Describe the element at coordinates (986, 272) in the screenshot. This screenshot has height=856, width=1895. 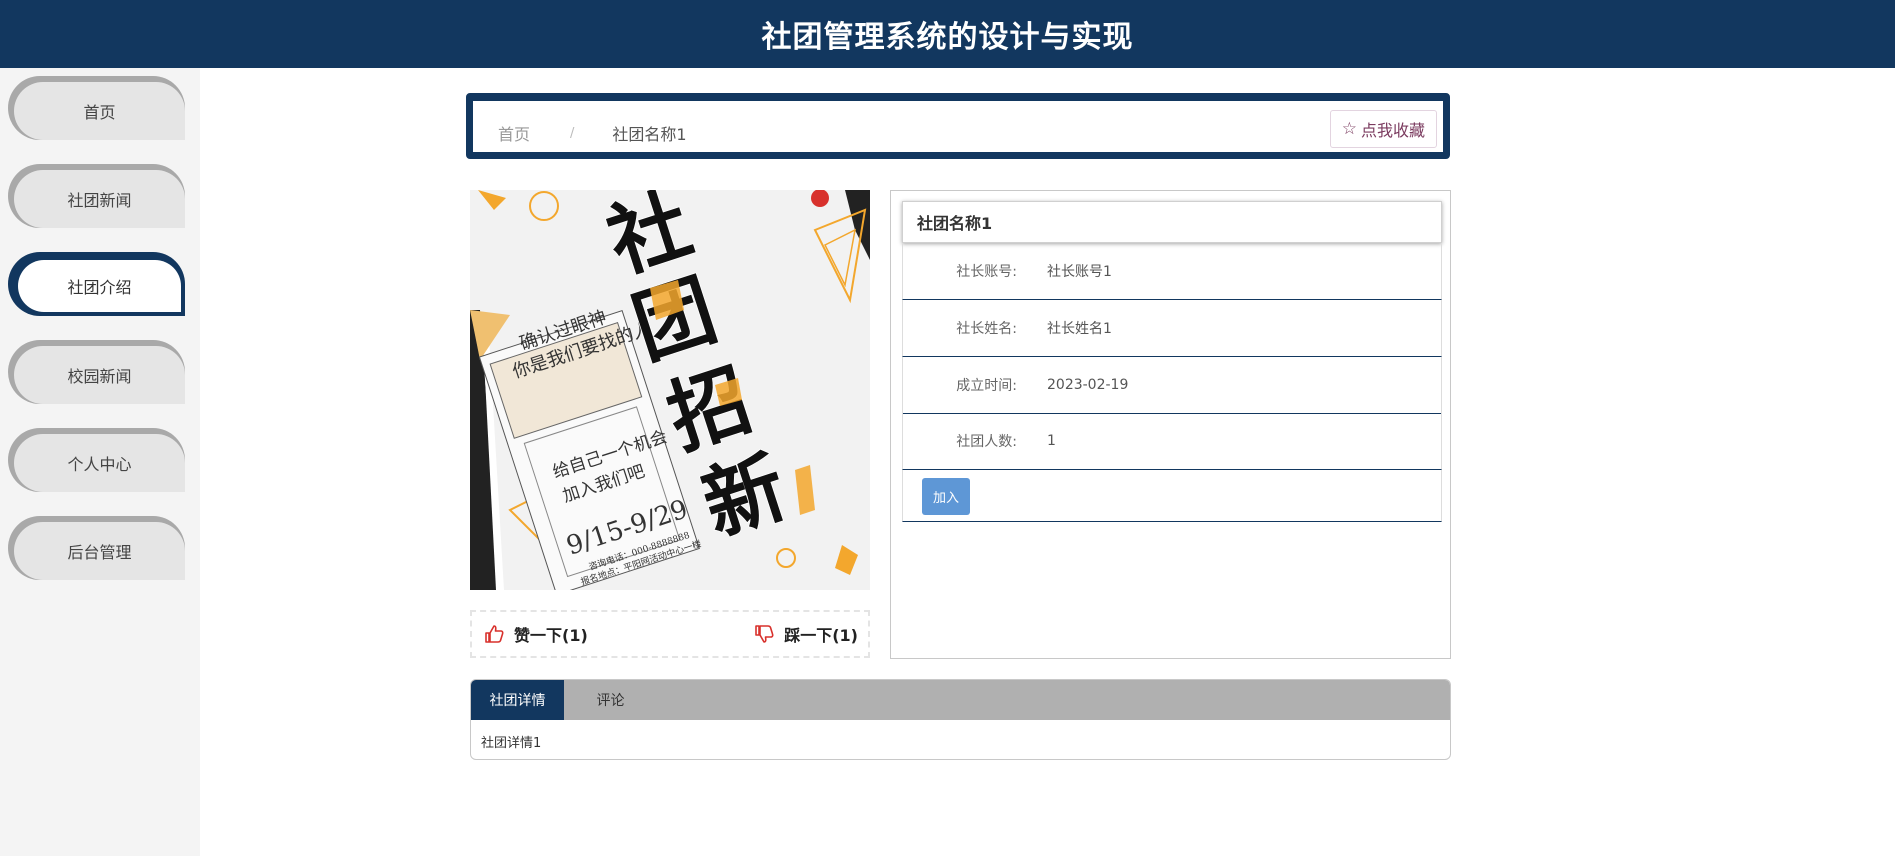
I see `info-label: 社长账号:` at that location.